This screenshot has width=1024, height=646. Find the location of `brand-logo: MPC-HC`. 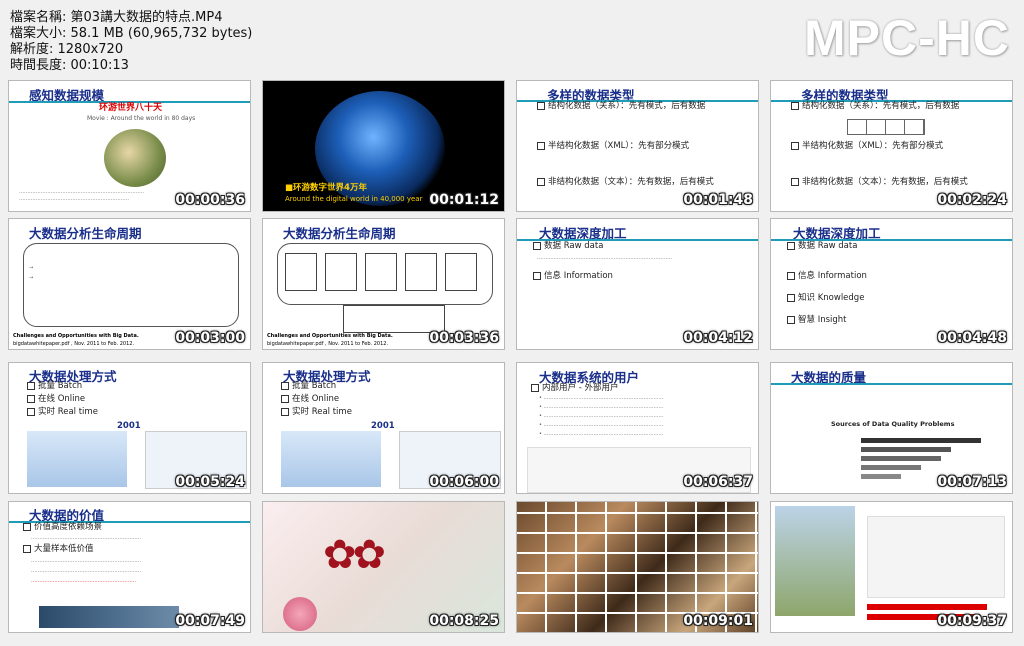

brand-logo: MPC-HC is located at coordinates (907, 38).